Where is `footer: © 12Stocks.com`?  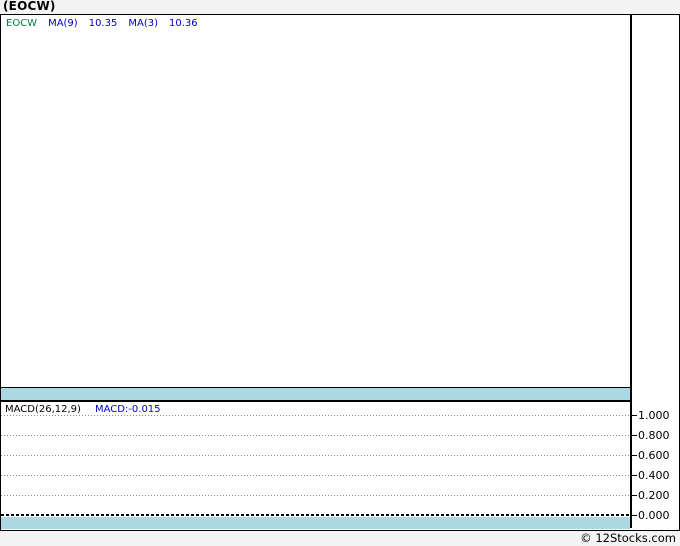
footer: © 12Stocks.com is located at coordinates (338, 538).